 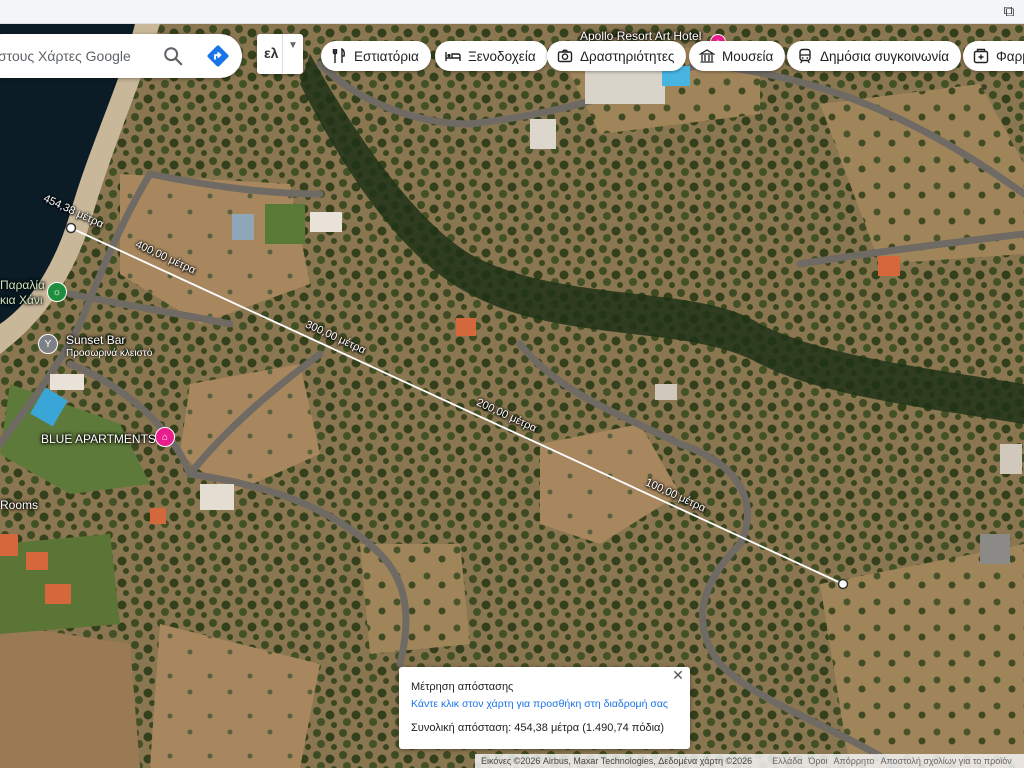 I want to click on language-label: ελ, so click(x=271, y=53).